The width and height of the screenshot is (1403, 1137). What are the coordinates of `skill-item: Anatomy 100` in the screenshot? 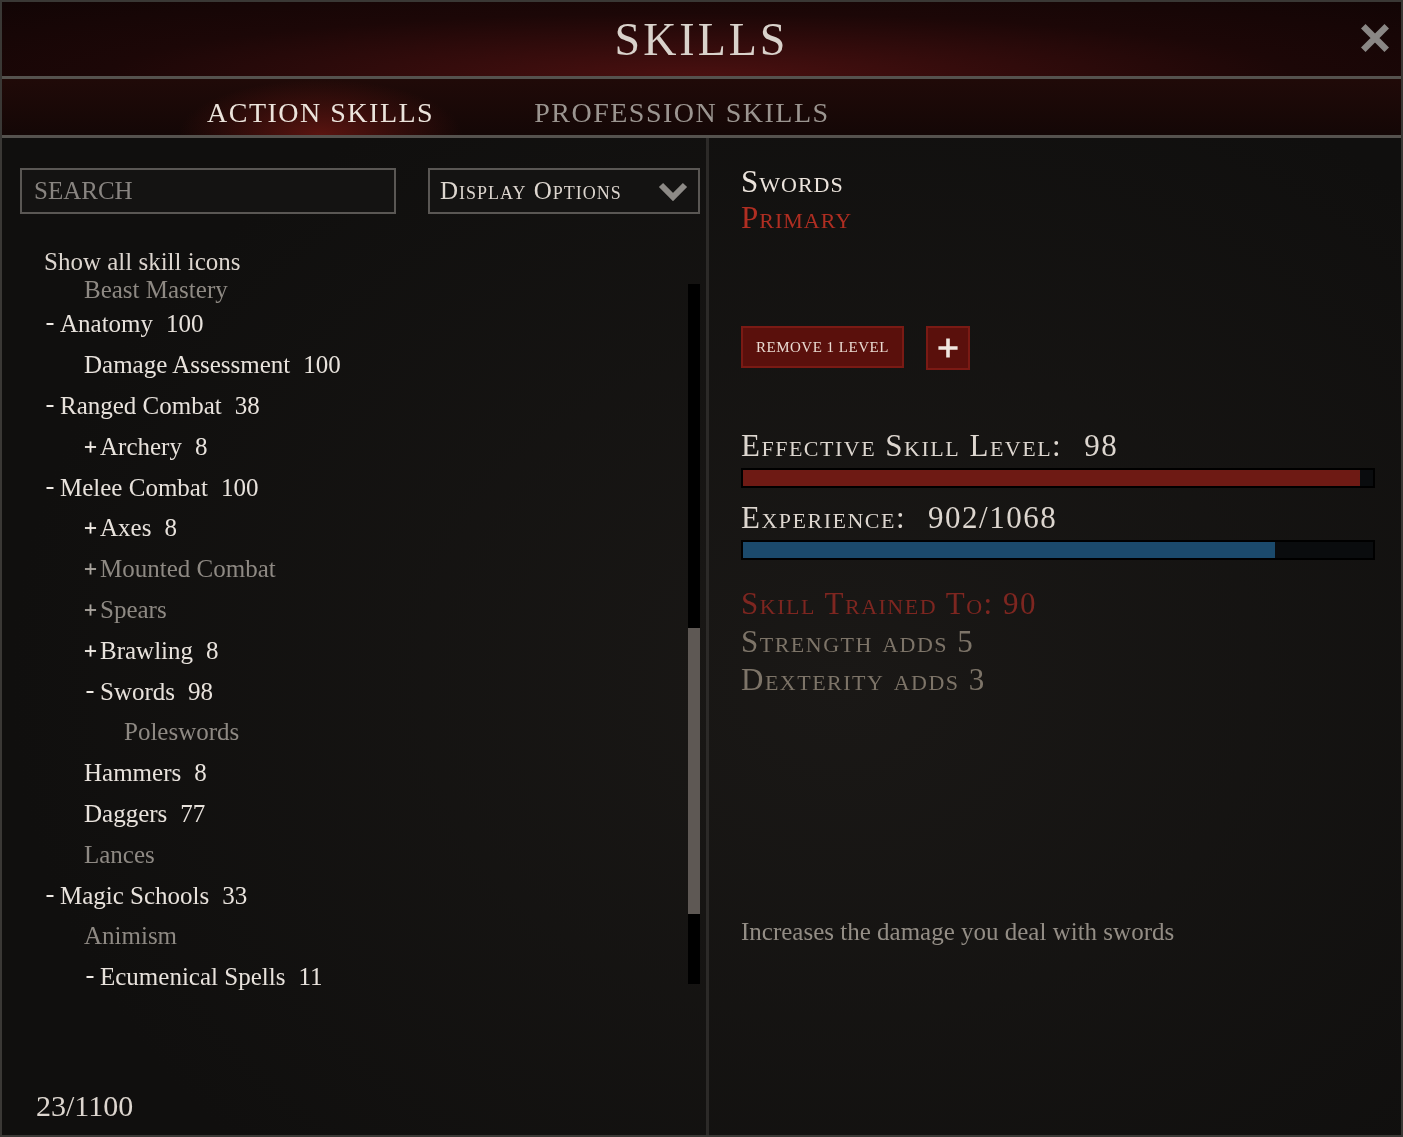 It's located at (375, 324).